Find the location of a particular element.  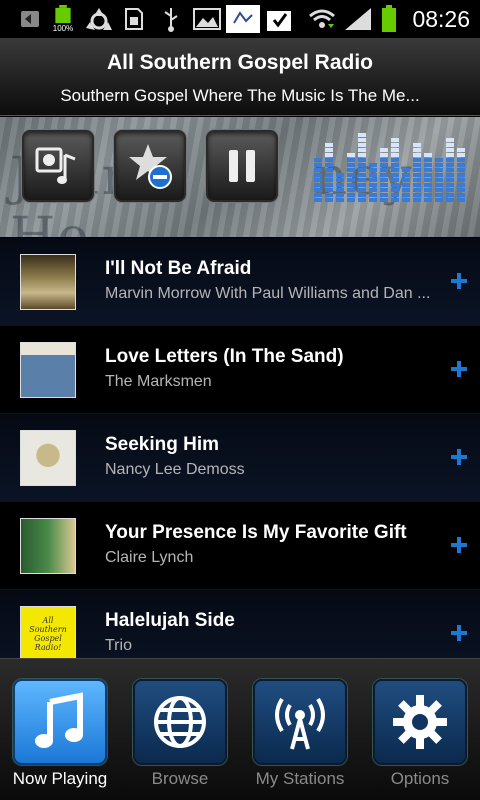

audio-output-button is located at coordinates (58, 166).